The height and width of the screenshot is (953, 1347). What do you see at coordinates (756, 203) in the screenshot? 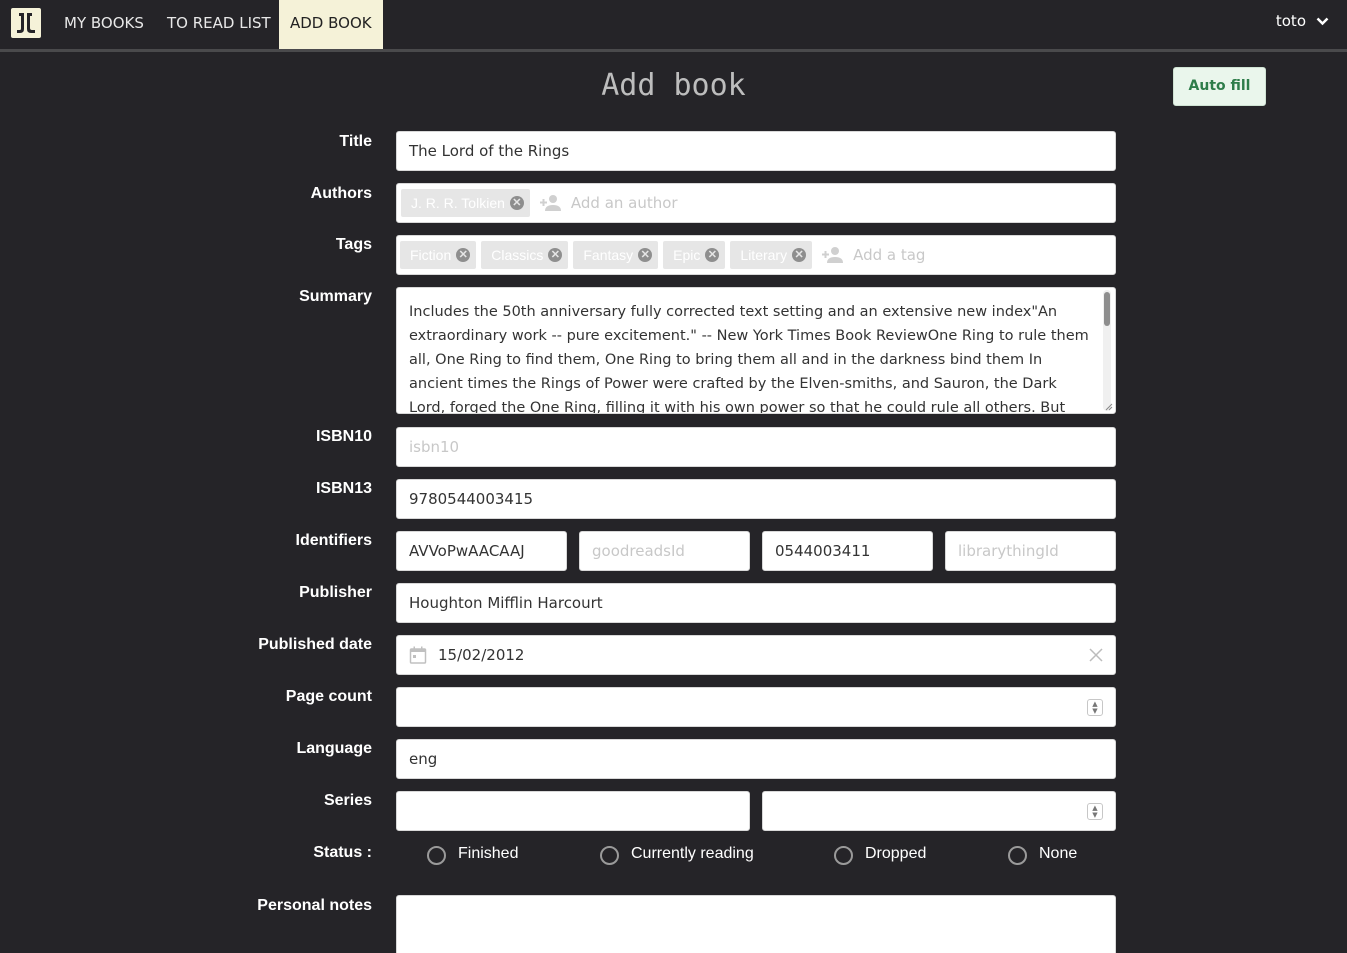
I see `authors-input: J. R. R. Tolkien ✕ Add an author` at bounding box center [756, 203].